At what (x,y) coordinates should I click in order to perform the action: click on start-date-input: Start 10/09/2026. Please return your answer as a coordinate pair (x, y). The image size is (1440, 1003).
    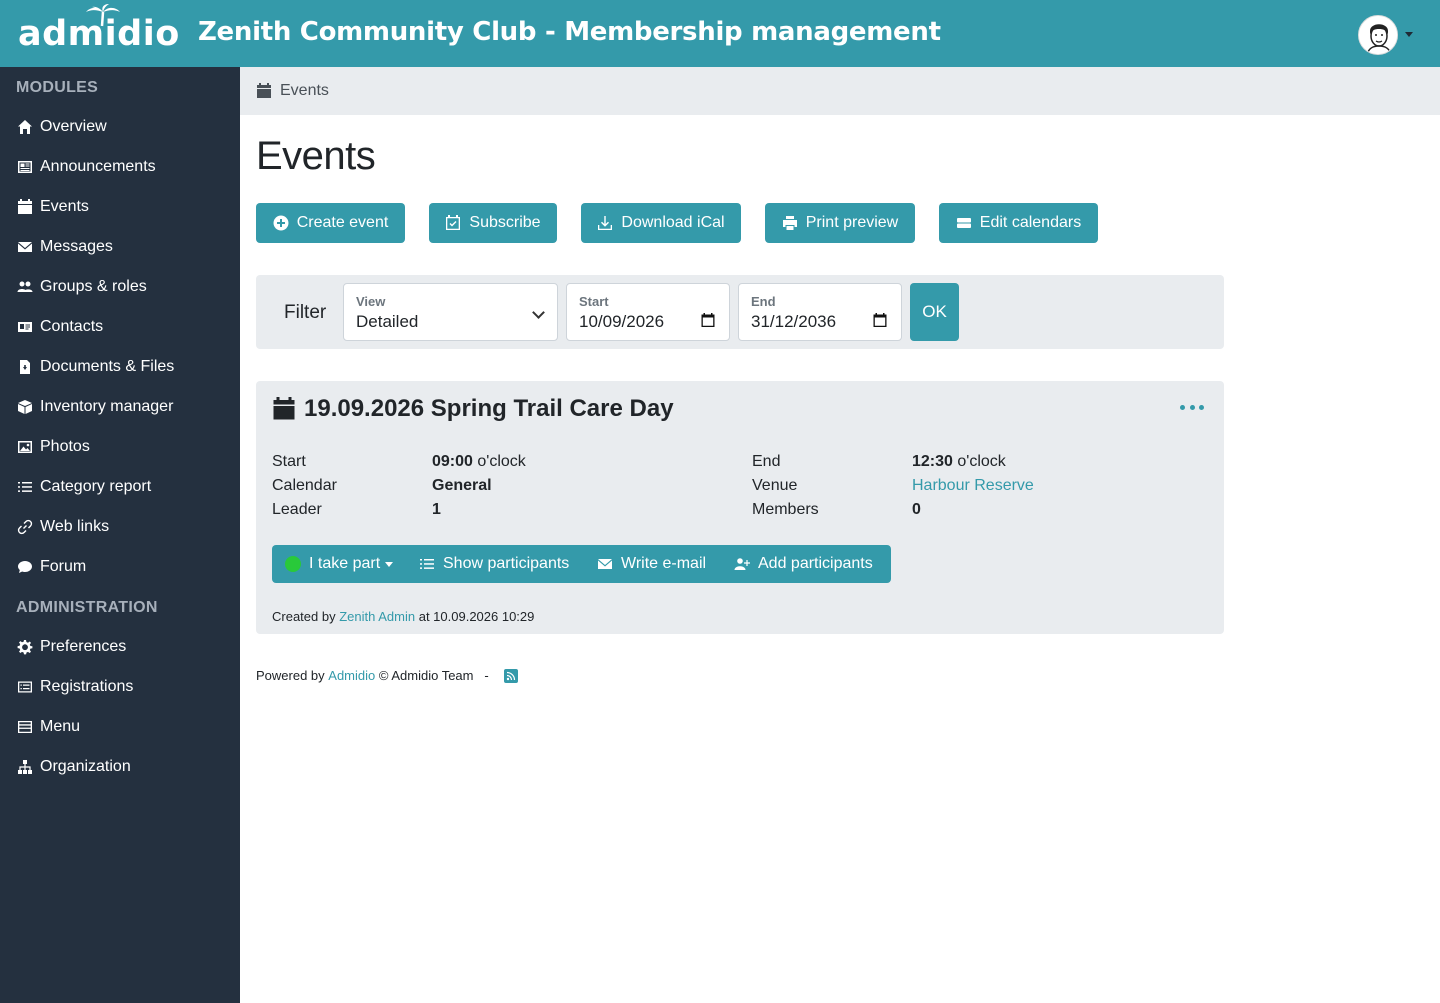
    Looking at the image, I should click on (648, 312).